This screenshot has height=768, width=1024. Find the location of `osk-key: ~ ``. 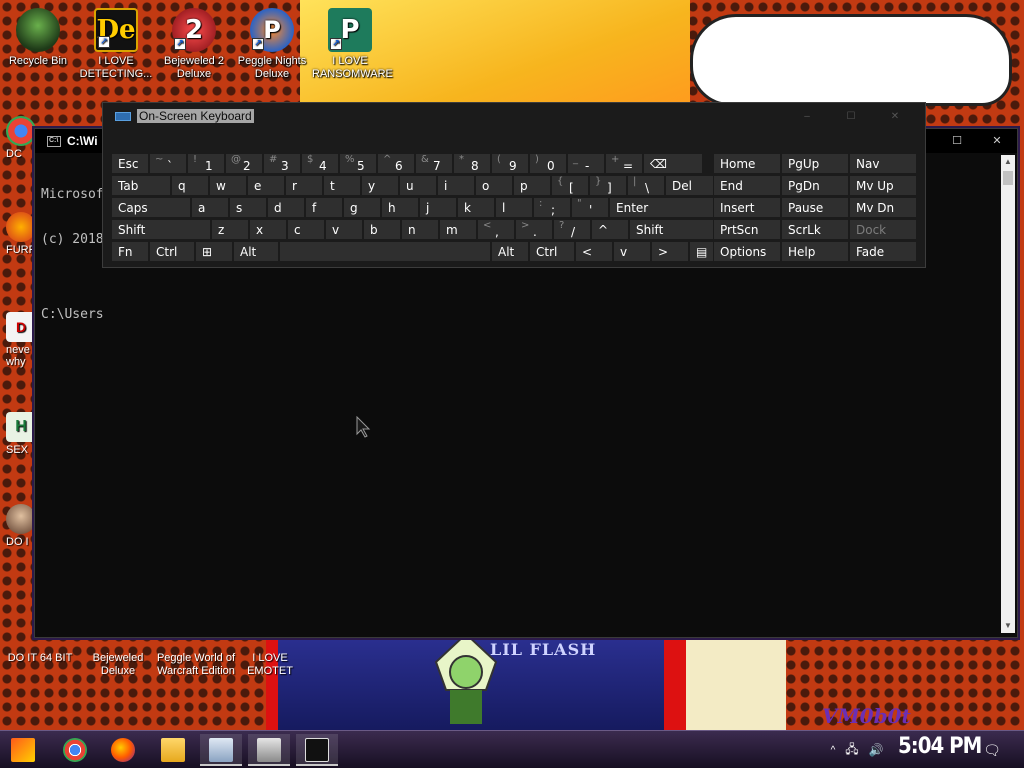

osk-key: ~ ` is located at coordinates (168, 163).